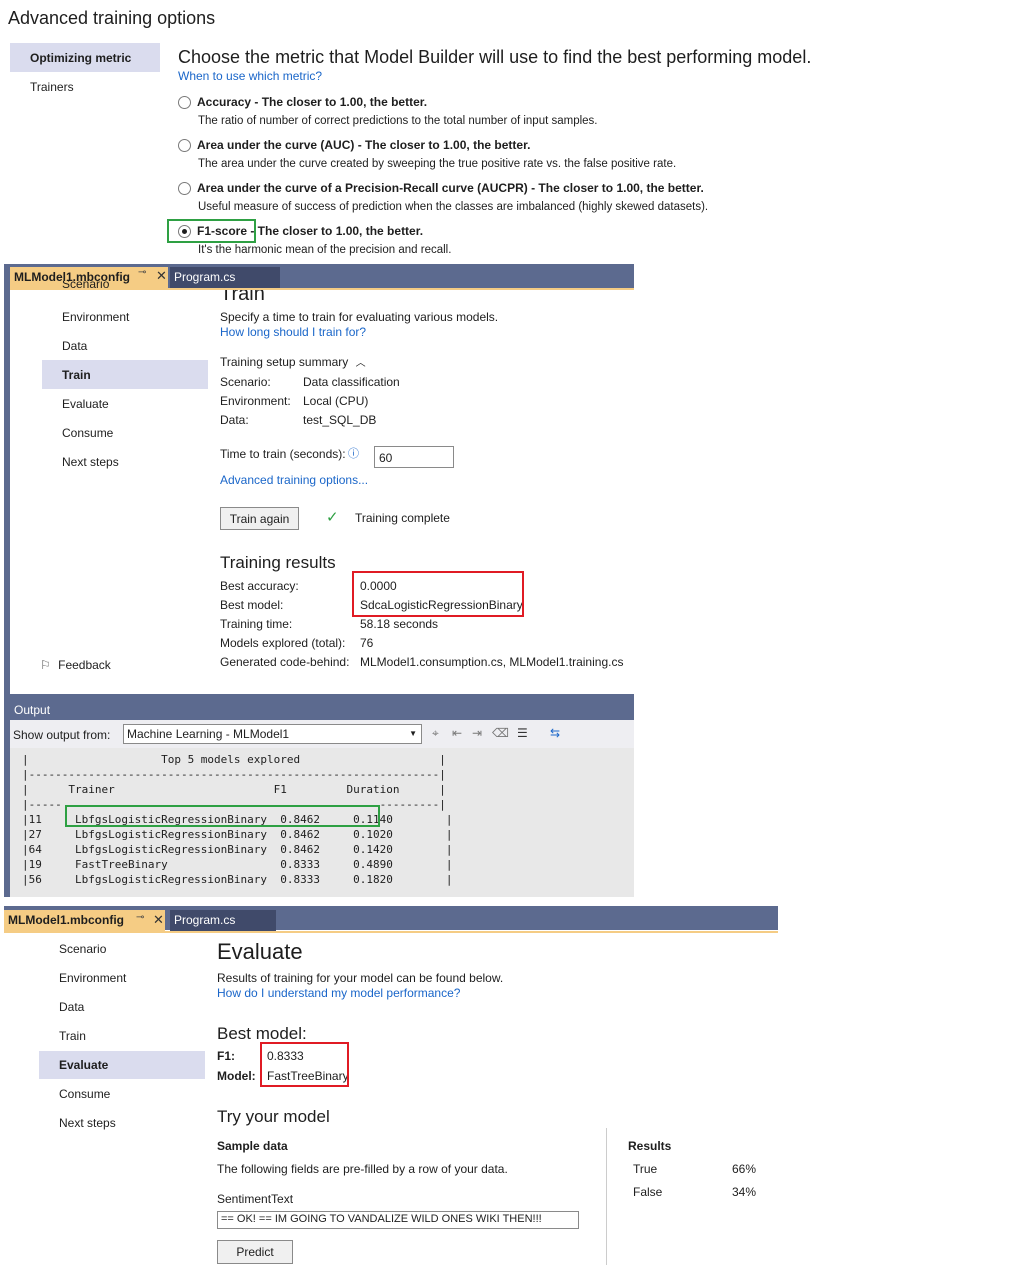  I want to click on output-title: Output, so click(322, 707).